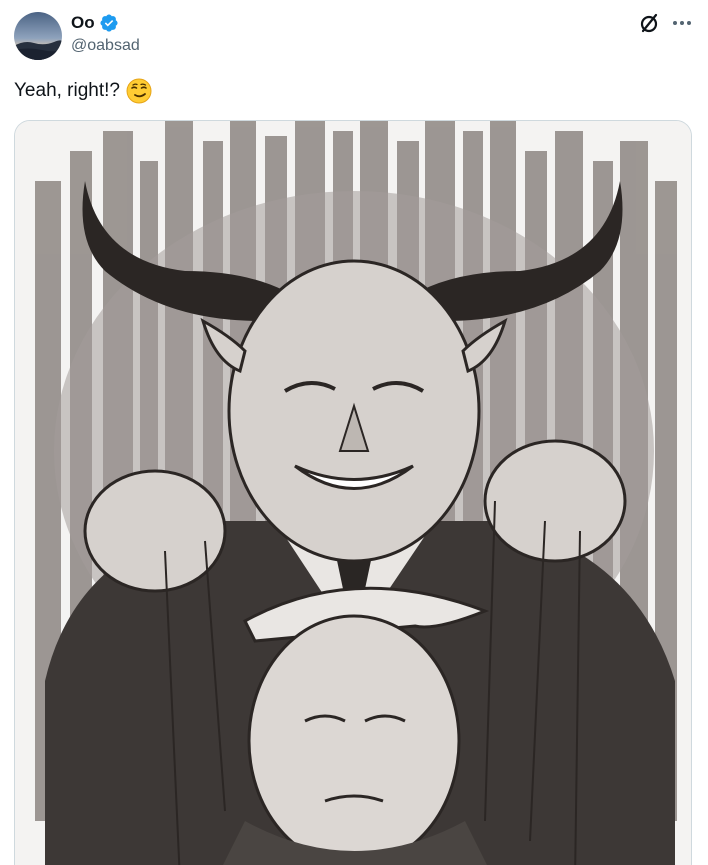  I want to click on smirking-face-emoji, so click(139, 91).